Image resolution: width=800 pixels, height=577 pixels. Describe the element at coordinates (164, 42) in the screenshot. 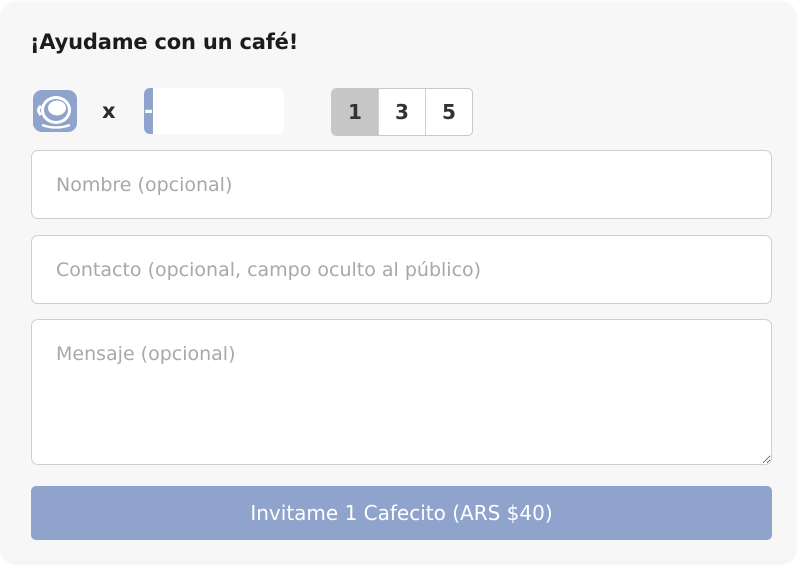

I see `widget-title: ¡Ayudame con un café!` at that location.